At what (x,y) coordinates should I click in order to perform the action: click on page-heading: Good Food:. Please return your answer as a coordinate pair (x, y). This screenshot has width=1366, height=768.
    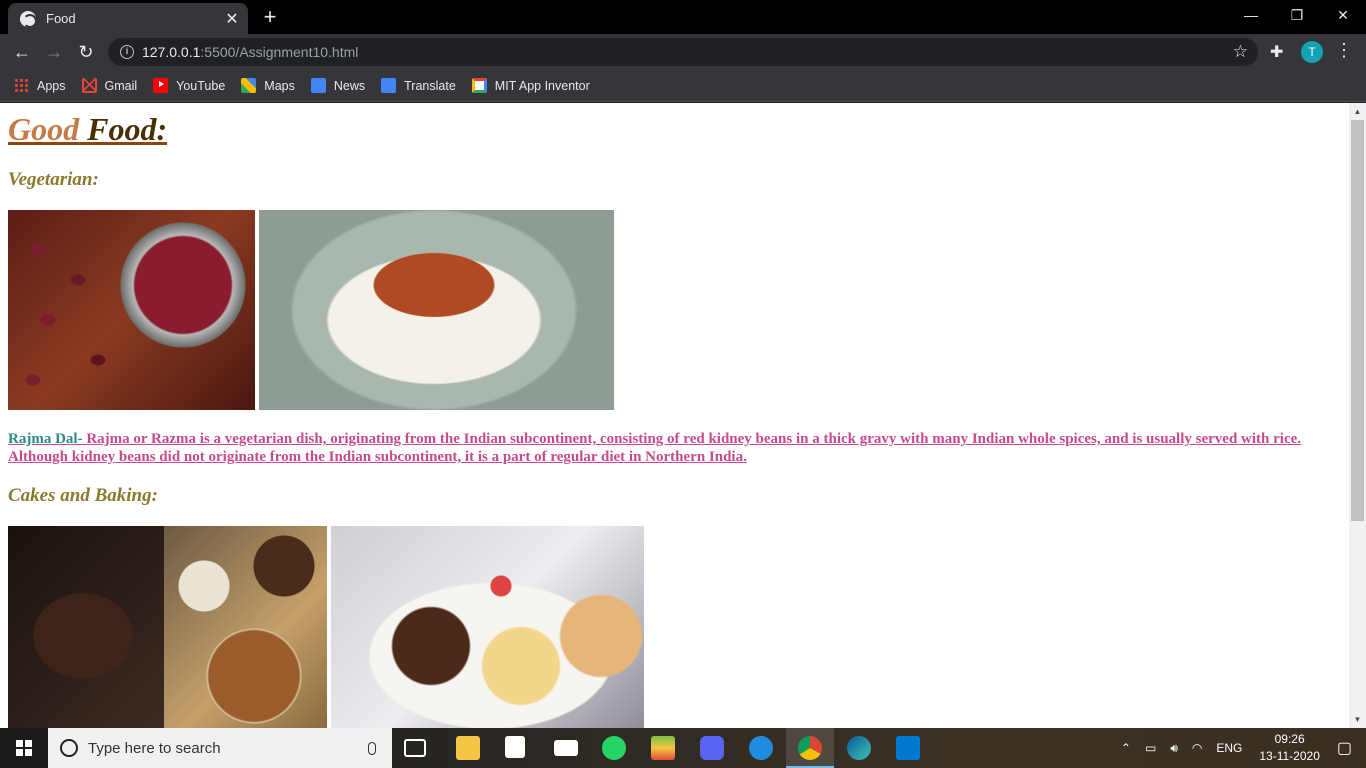
    Looking at the image, I should click on (87, 129).